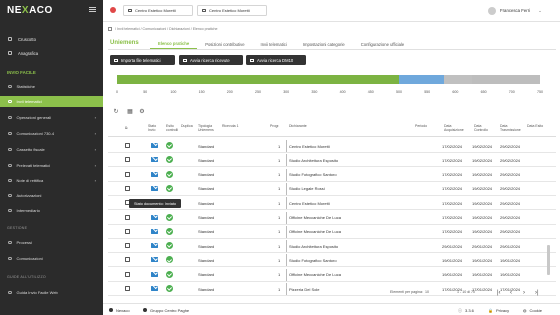  Describe the element at coordinates (51, 86) in the screenshot. I see `sidebar-item-statistiche: Statistiche` at that location.